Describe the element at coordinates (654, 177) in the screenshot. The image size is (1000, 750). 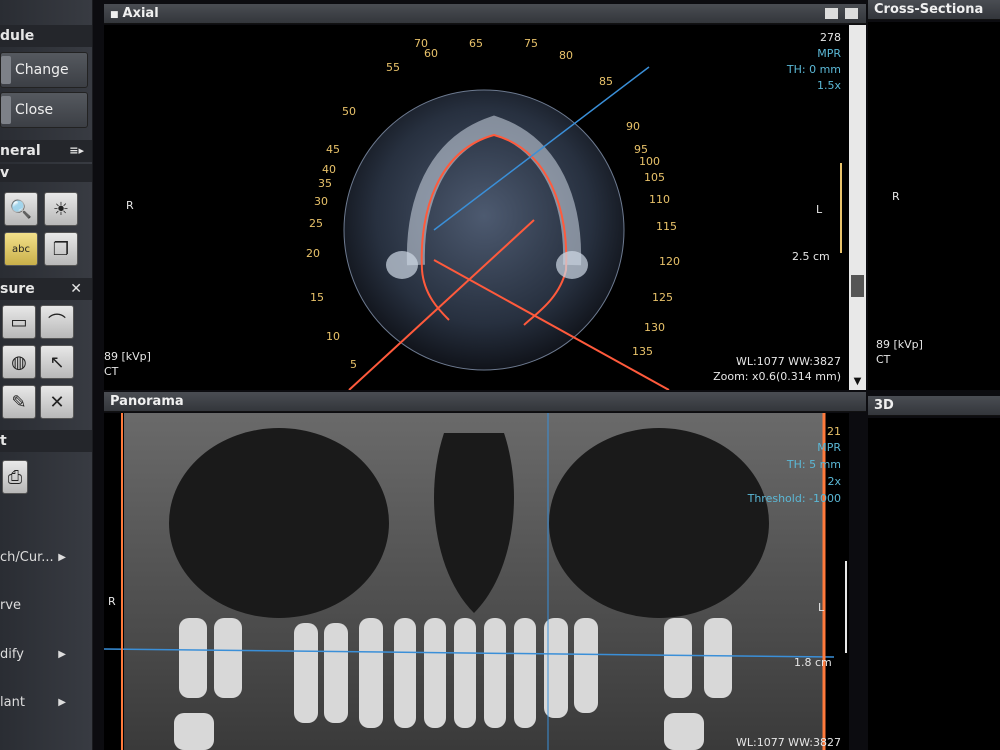
I see `angle-label-7: 105` at that location.